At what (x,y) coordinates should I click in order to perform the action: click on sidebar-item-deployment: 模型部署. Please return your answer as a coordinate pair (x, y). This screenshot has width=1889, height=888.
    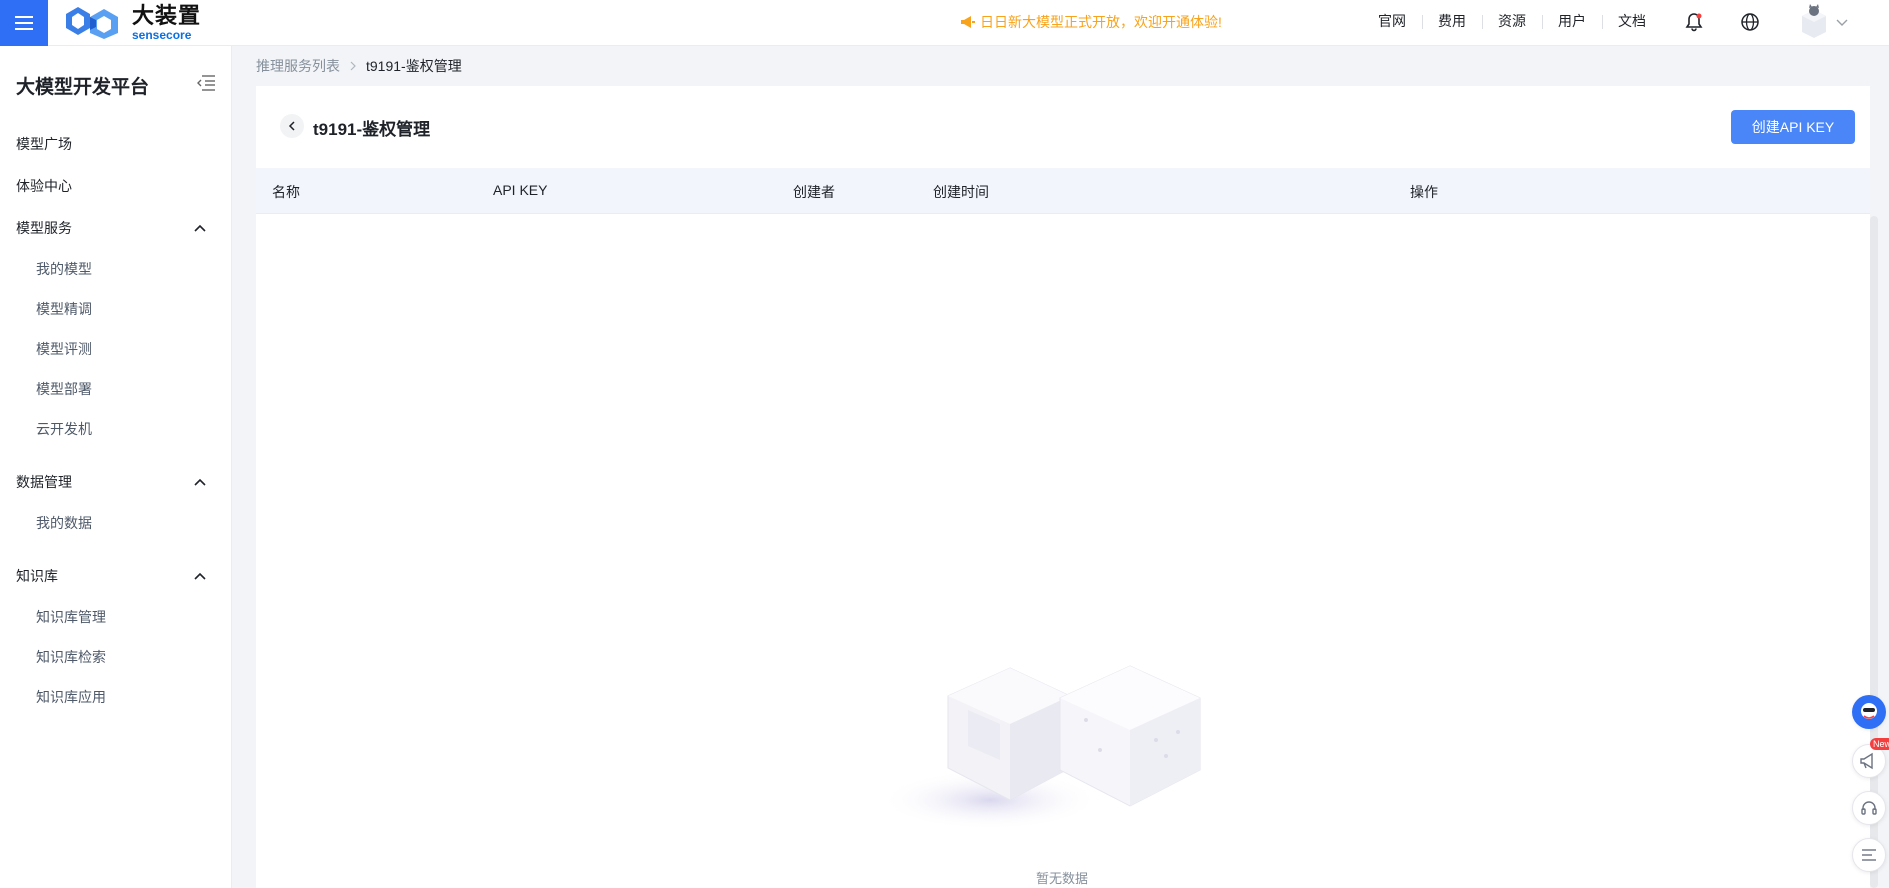
    Looking at the image, I should click on (64, 389).